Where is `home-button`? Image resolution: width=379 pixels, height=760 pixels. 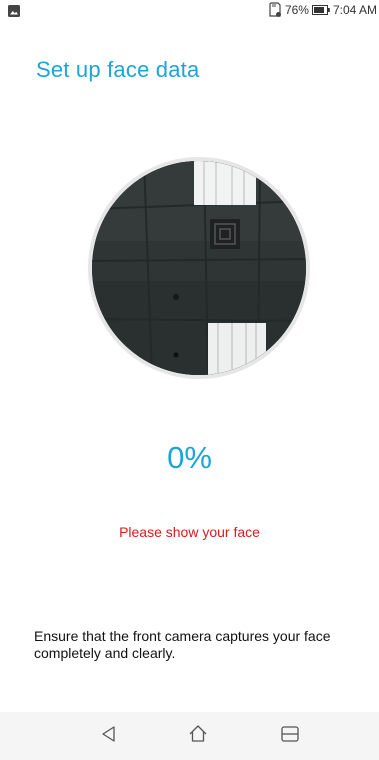
home-button is located at coordinates (198, 736).